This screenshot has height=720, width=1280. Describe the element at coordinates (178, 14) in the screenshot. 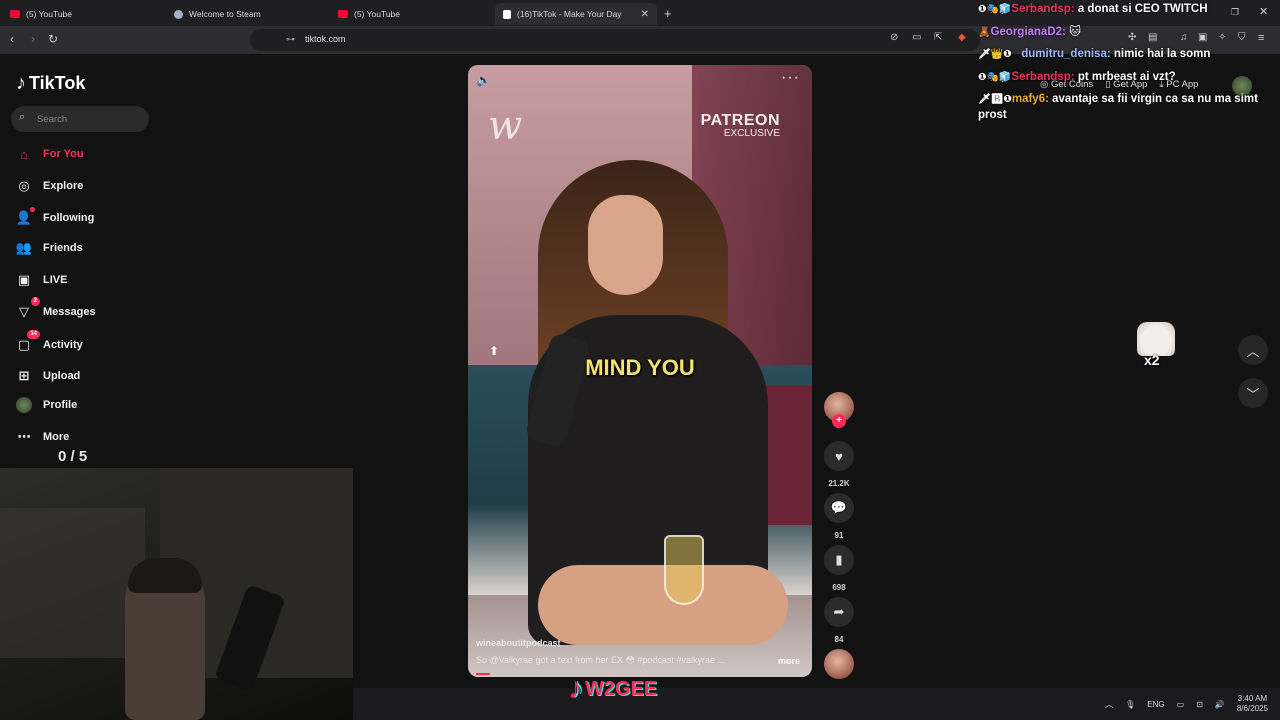

I see `steam-icon` at that location.